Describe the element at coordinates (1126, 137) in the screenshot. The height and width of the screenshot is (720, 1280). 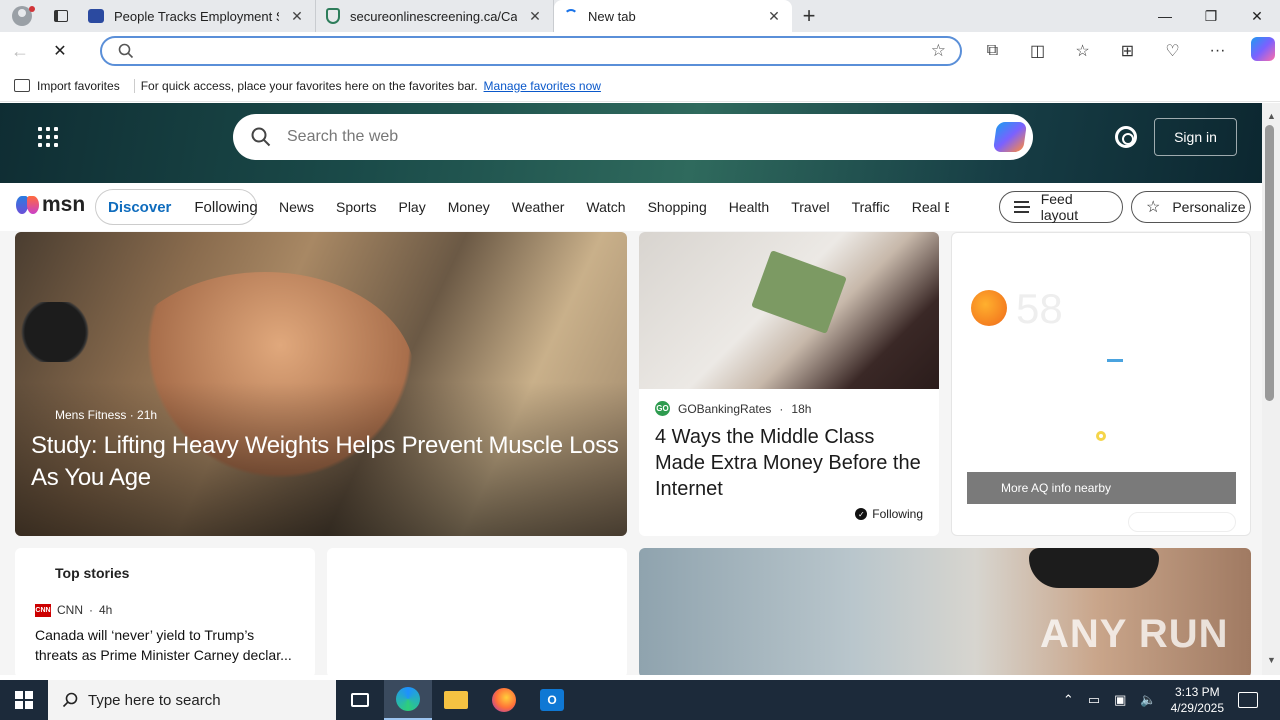
I see `settings-gear-icon` at that location.